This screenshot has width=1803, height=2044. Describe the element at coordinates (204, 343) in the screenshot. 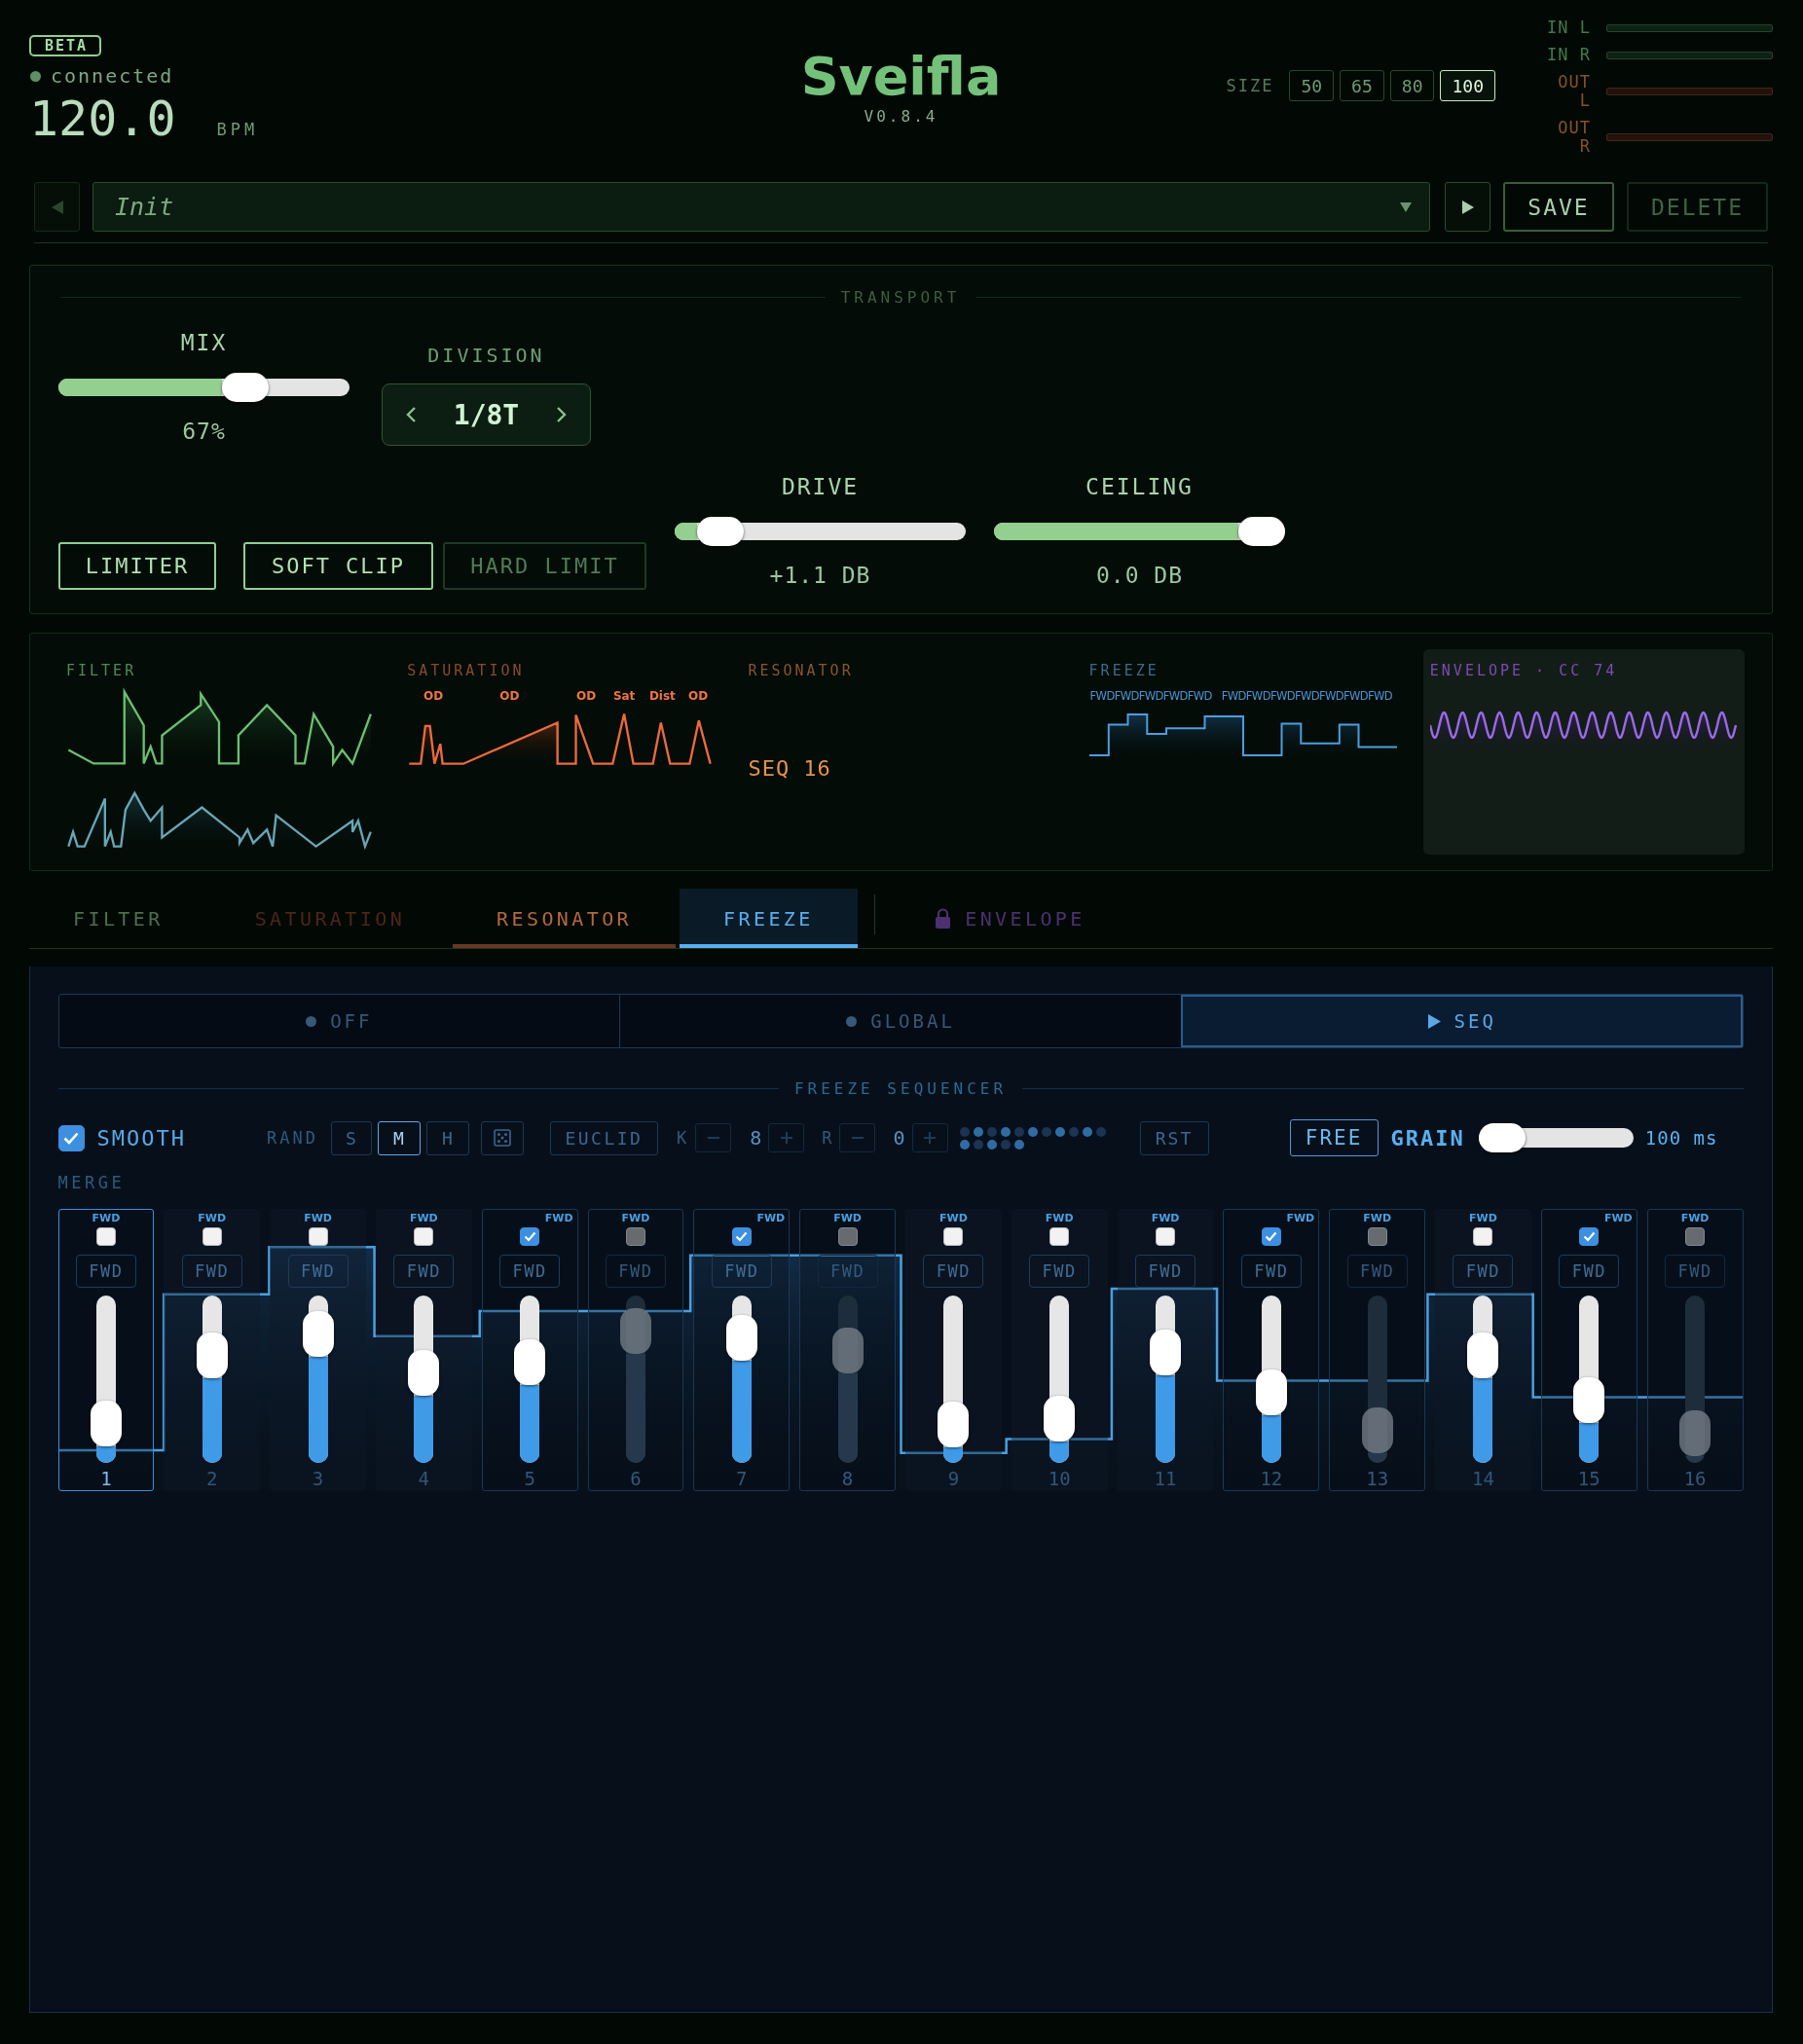

I see `mix-label: MIX` at that location.